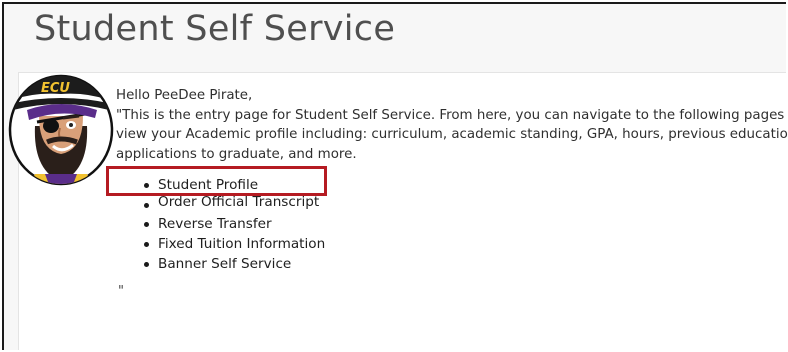 This screenshot has height=352, width=788. Describe the element at coordinates (216, 181) in the screenshot. I see `highlight-box` at that location.